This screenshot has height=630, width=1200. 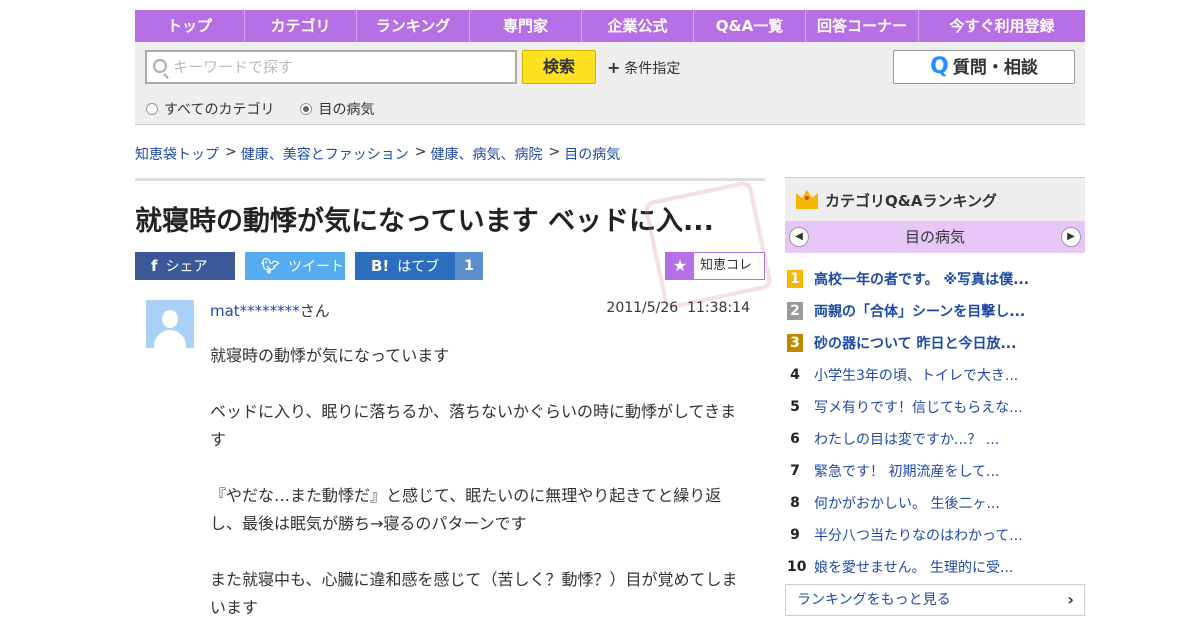 I want to click on rank-number: 2, so click(x=795, y=311).